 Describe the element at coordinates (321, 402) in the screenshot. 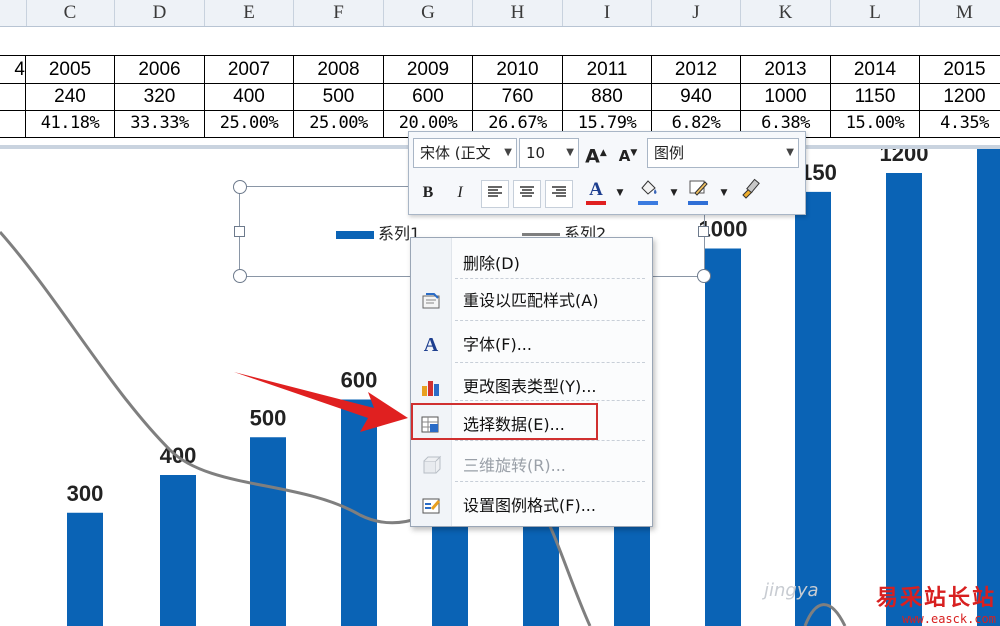

I see `annotation-arrow` at that location.